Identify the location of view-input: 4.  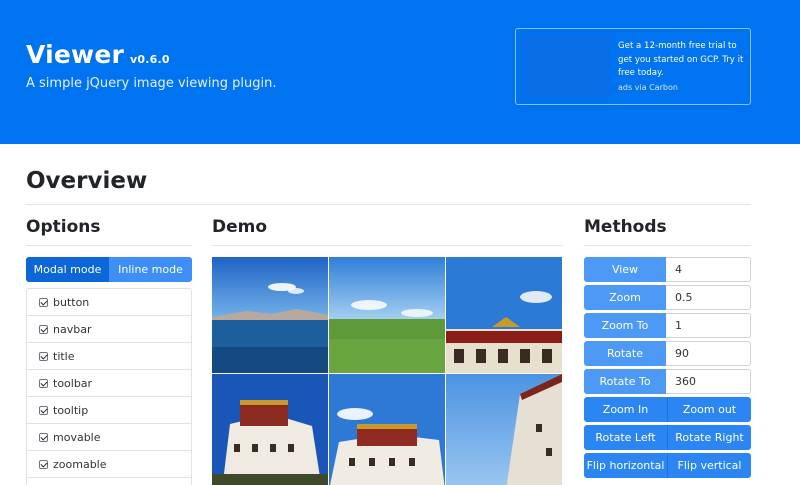
(708, 269).